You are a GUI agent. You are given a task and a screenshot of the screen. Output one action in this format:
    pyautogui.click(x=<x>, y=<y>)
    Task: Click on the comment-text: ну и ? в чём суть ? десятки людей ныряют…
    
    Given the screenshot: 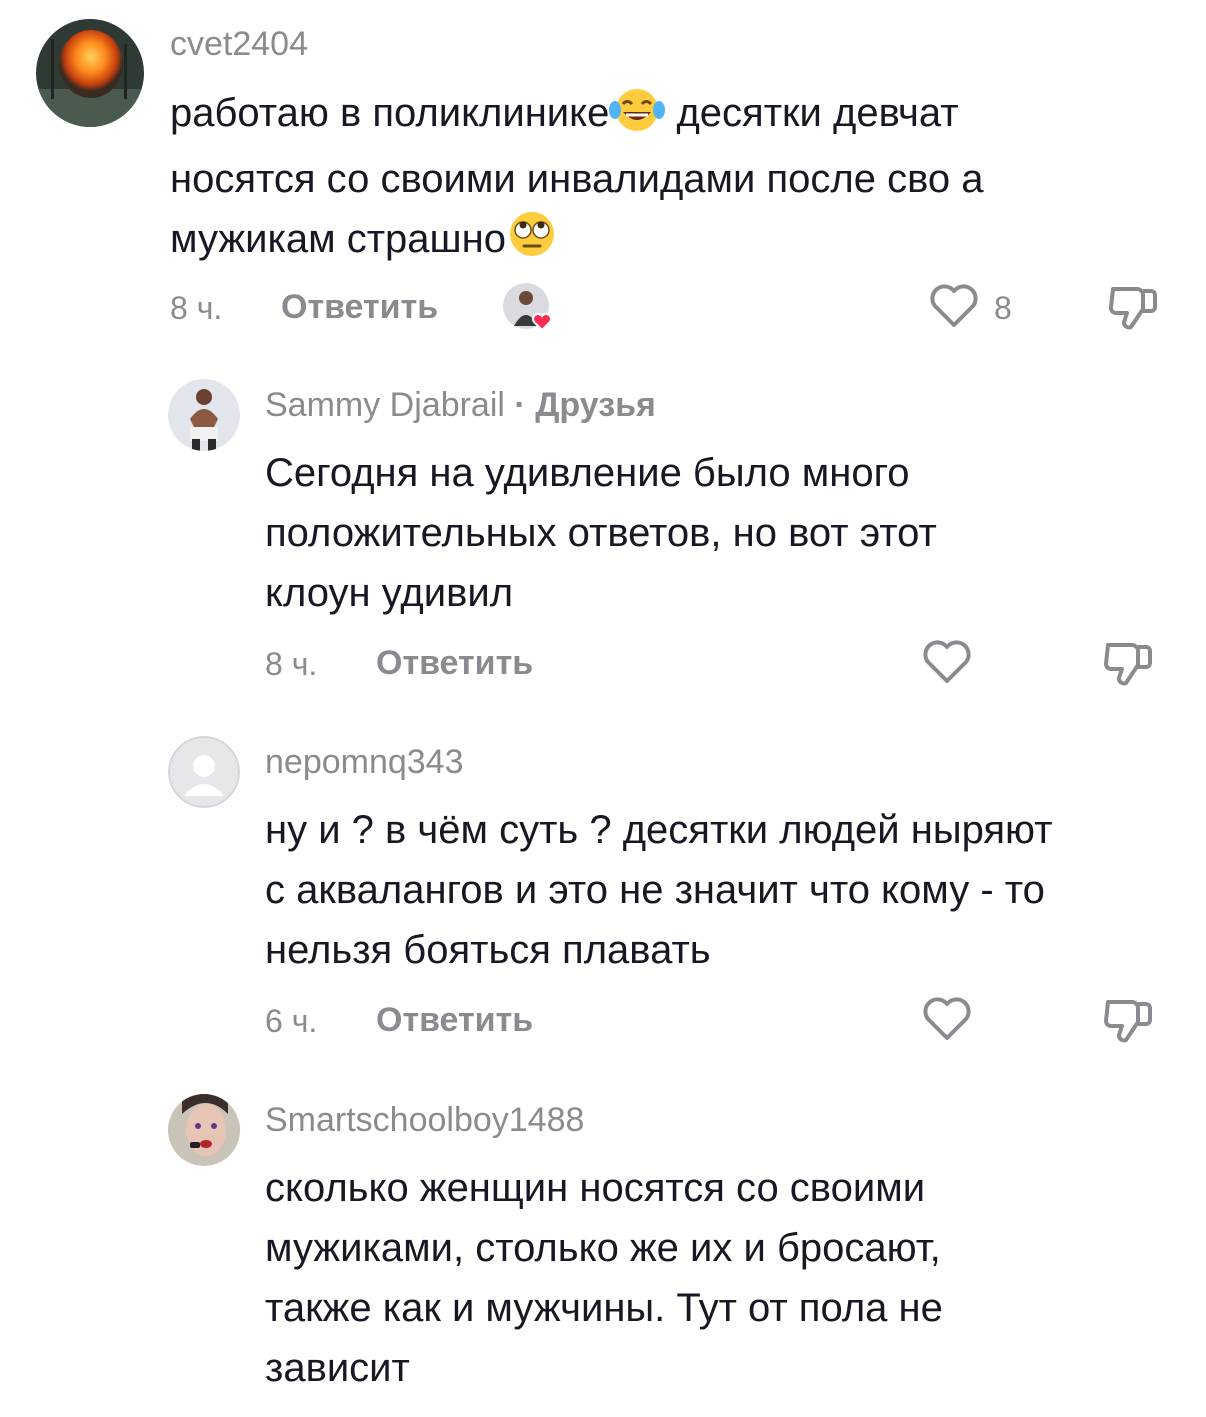 What is the action you would take?
    pyautogui.click(x=658, y=890)
    